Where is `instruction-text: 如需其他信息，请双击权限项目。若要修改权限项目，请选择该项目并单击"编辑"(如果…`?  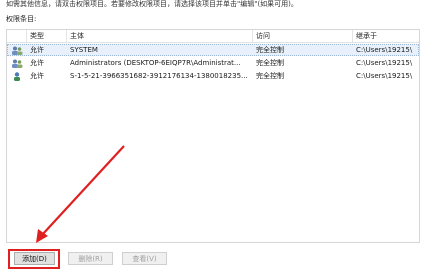
instruction-text: 如需其他信息，请双击权限项目。若要修改权限项目，请选择该项目并单击"编辑"(如果… is located at coordinates (152, 4).